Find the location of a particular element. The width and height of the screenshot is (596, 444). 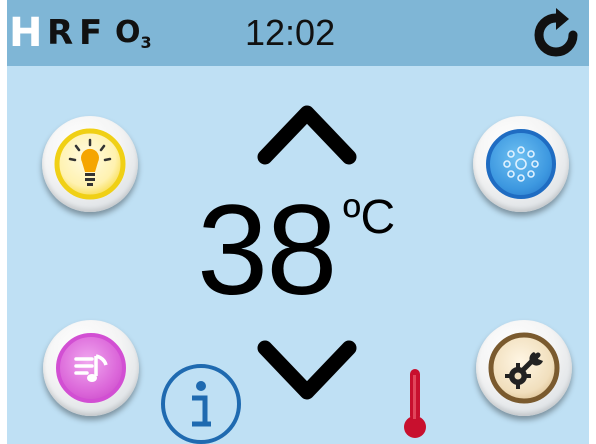

music-button is located at coordinates (91, 368).